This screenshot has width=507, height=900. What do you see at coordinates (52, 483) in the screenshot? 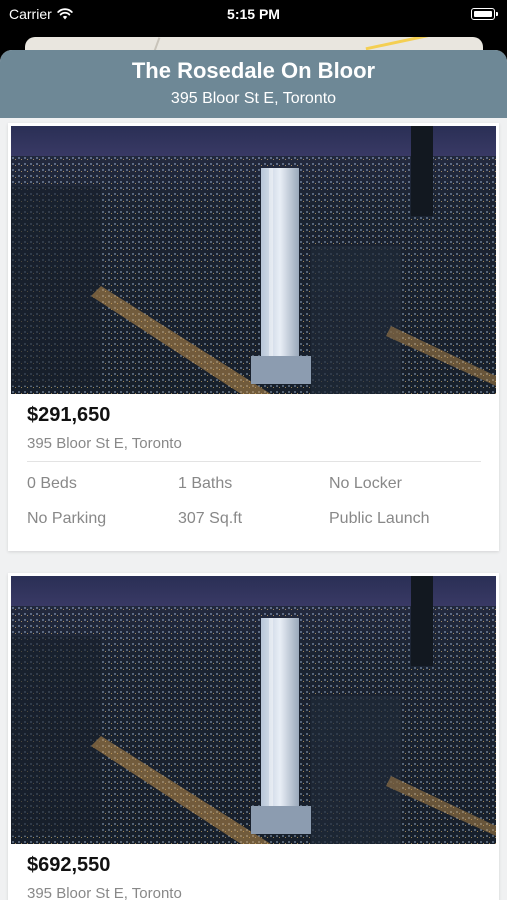
I see `spec-beds: 0 Beds` at bounding box center [52, 483].